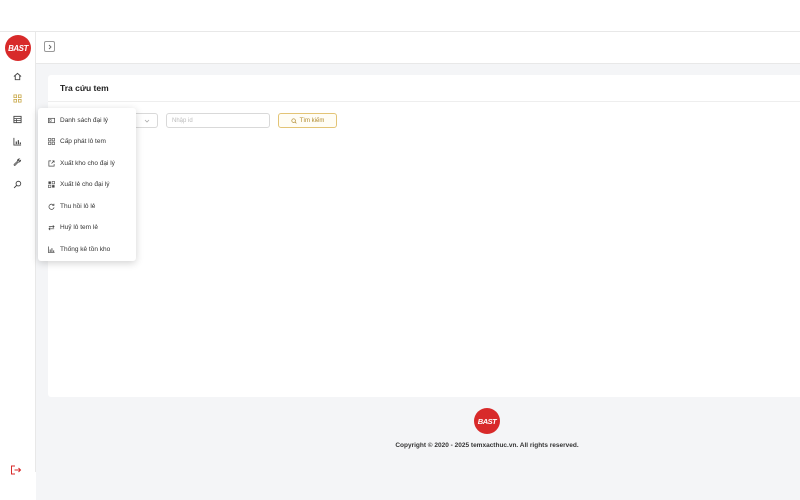  Describe the element at coordinates (312, 120) in the screenshot. I see `search-button-label: Tìm kiếm` at that location.